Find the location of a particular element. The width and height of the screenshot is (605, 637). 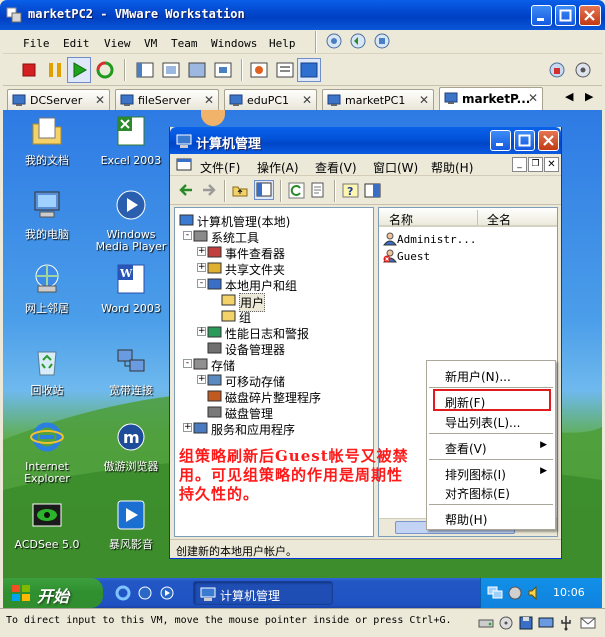

volume-tray-icon is located at coordinates (535, 593).